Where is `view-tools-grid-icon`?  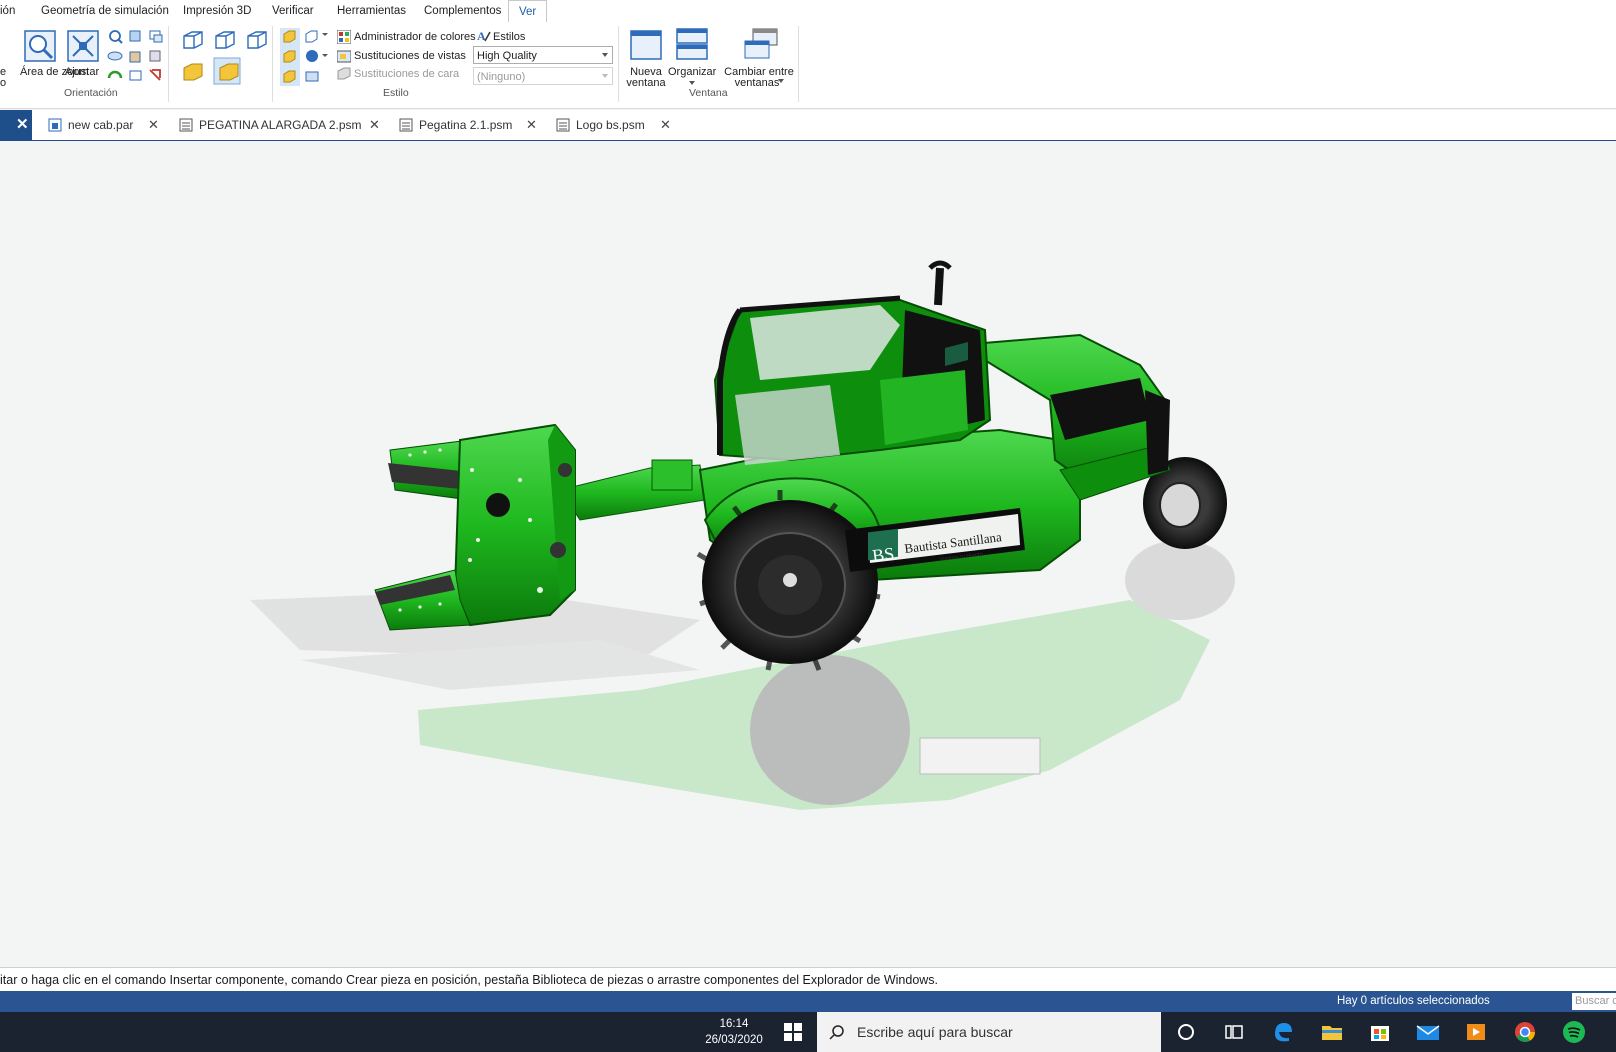
view-tools-grid-icon is located at coordinates (135, 57).